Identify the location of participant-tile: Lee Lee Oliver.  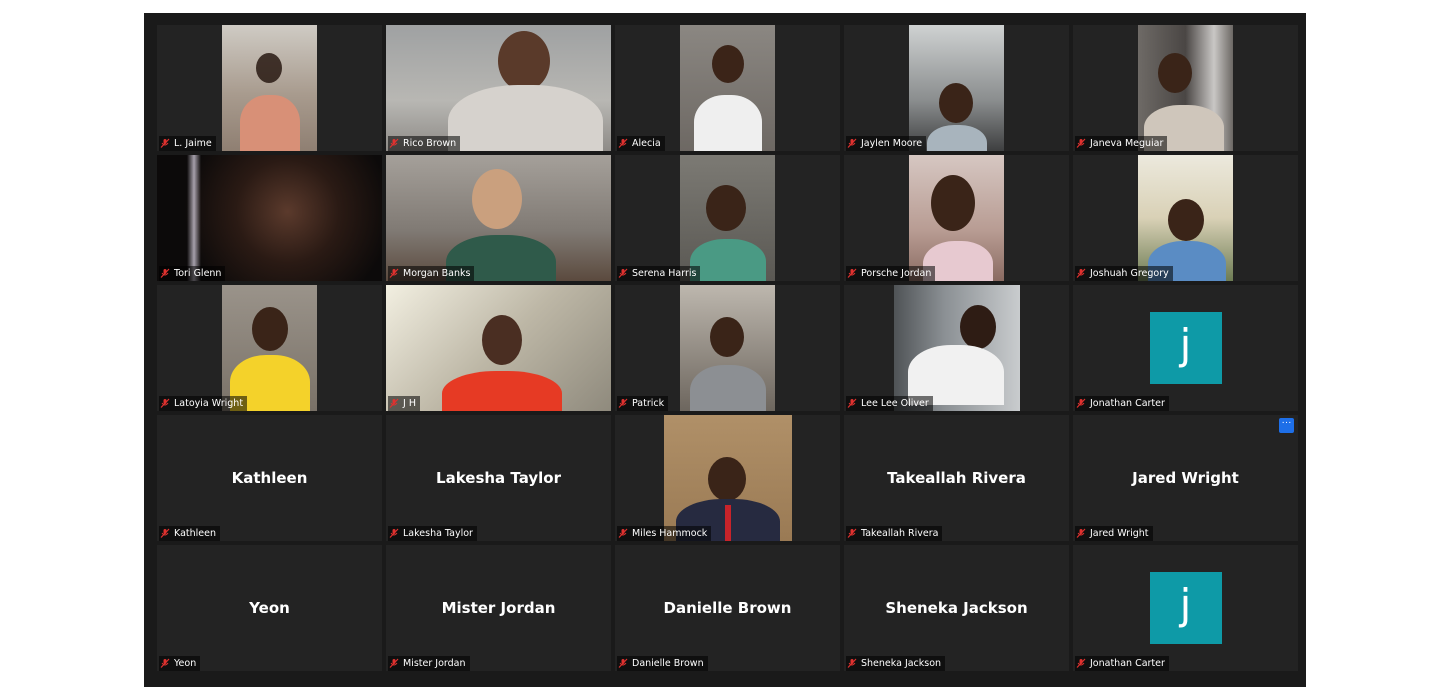
(956, 348).